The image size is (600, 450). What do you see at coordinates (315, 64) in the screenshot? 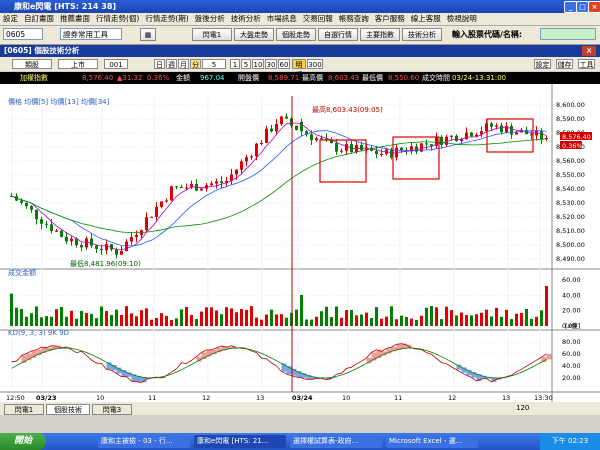
I see `tag-300: 300` at bounding box center [315, 64].